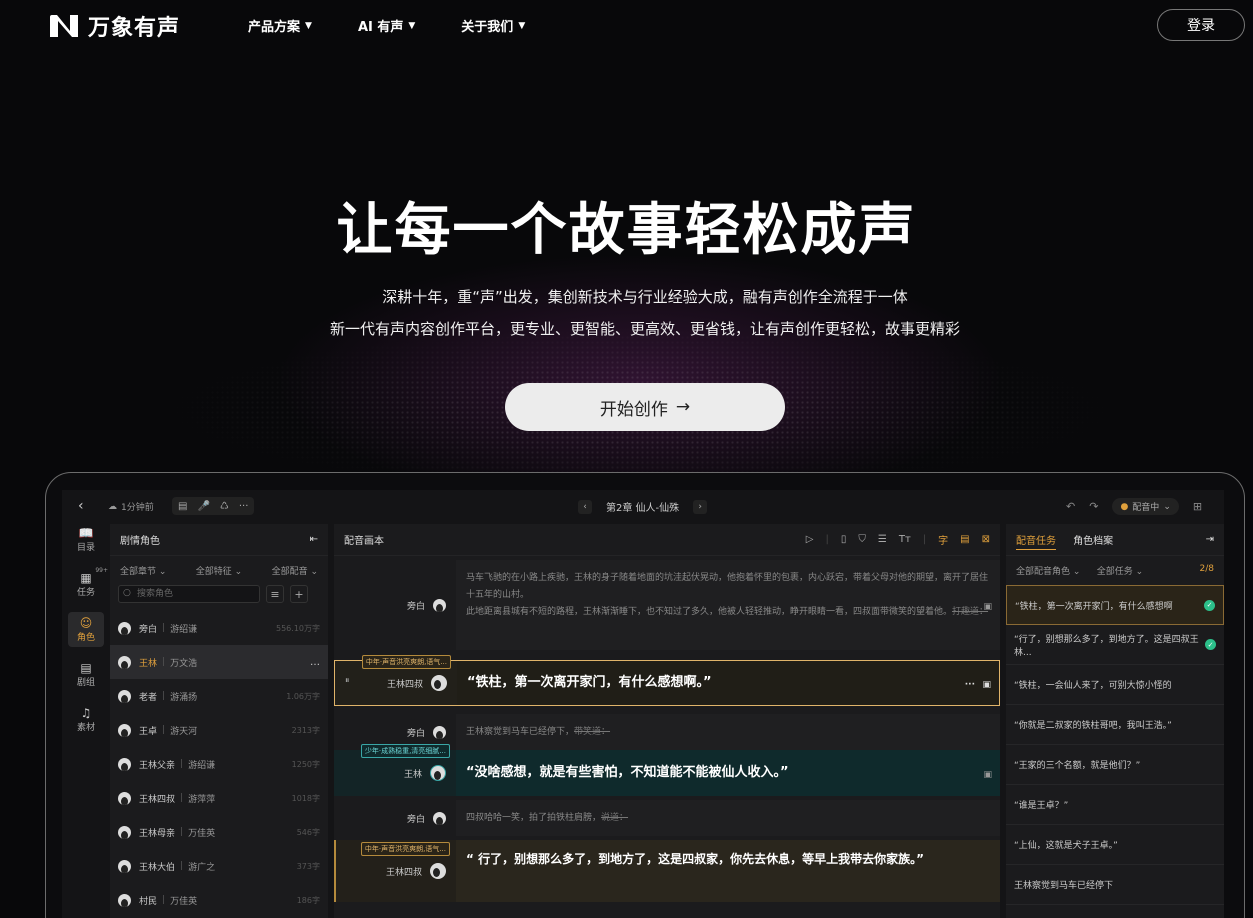  Describe the element at coordinates (1115, 765) in the screenshot. I see `task-row: “王家的三个名额，就是他们？”` at that location.